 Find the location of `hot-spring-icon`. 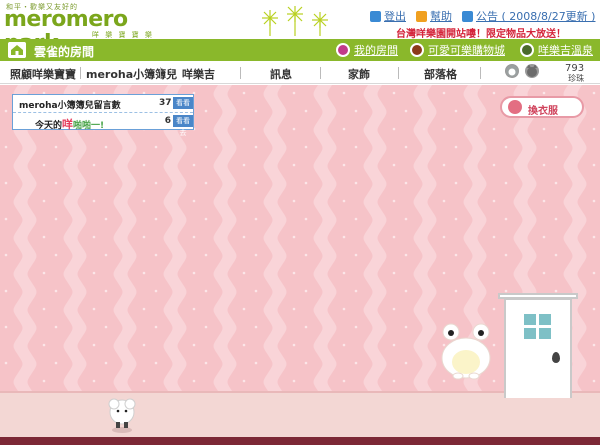

hot-spring-icon is located at coordinates (527, 50).